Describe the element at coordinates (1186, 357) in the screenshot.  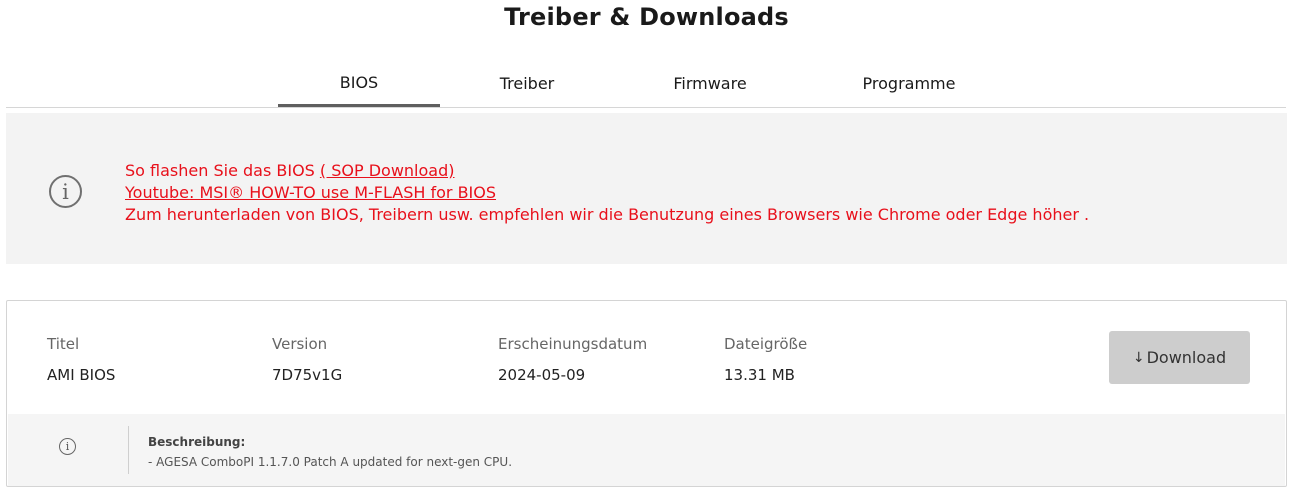
I see `download-label: Download` at that location.